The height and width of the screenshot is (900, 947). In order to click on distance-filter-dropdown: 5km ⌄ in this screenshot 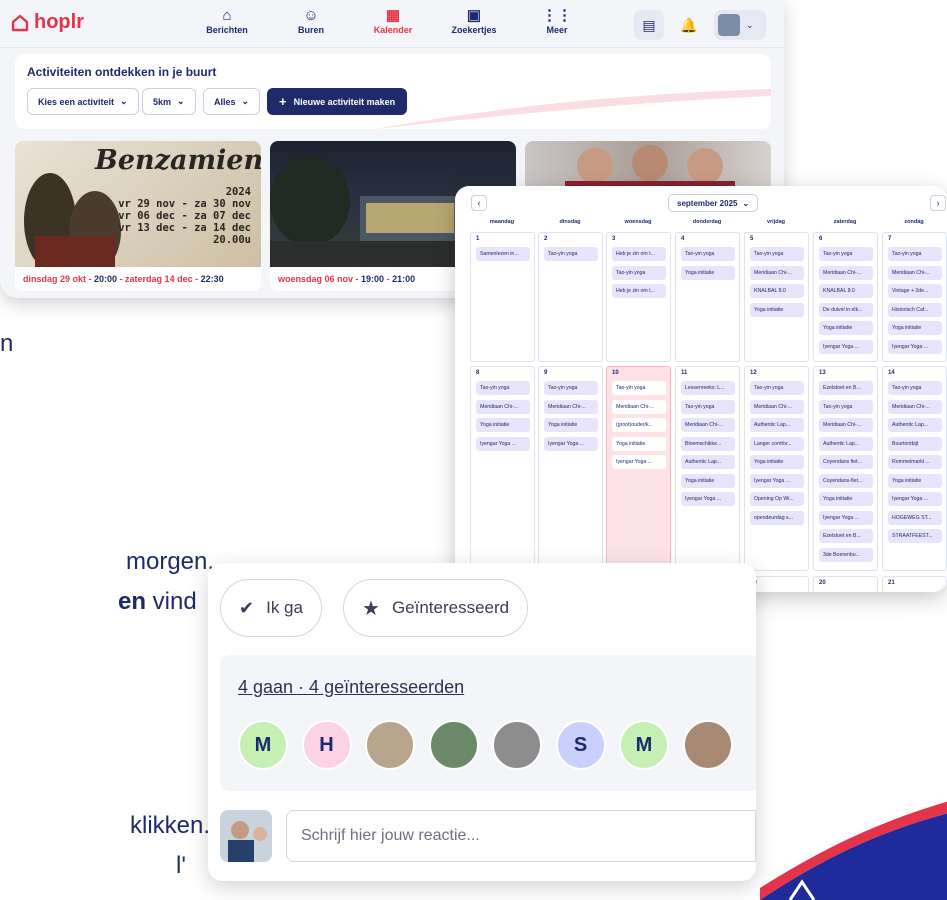, I will do `click(169, 101)`.